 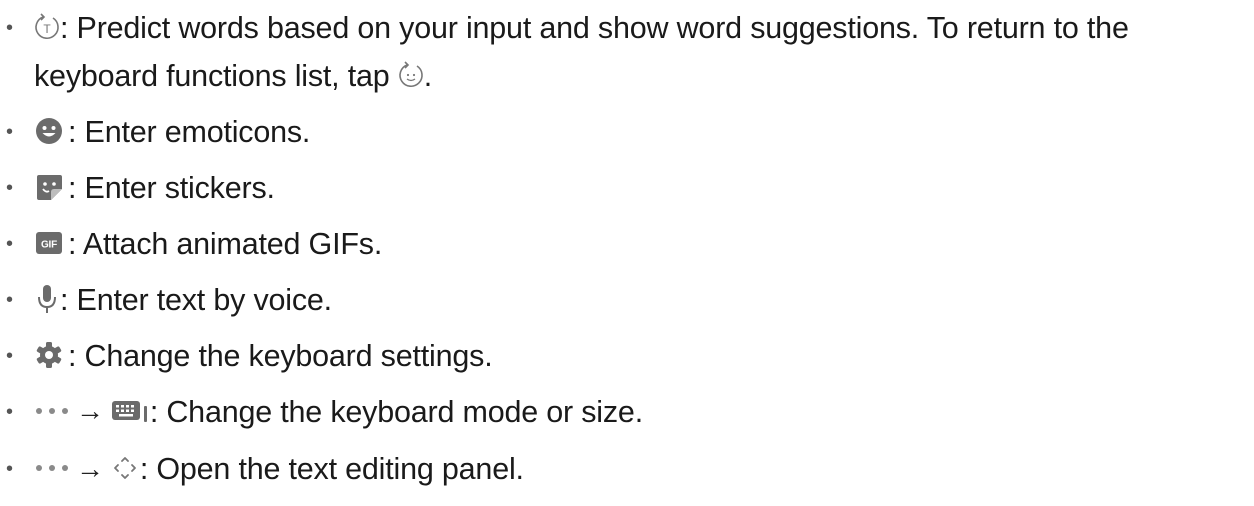 What do you see at coordinates (280, 356) in the screenshot?
I see `settings-description: : Change the keyboard settings.` at bounding box center [280, 356].